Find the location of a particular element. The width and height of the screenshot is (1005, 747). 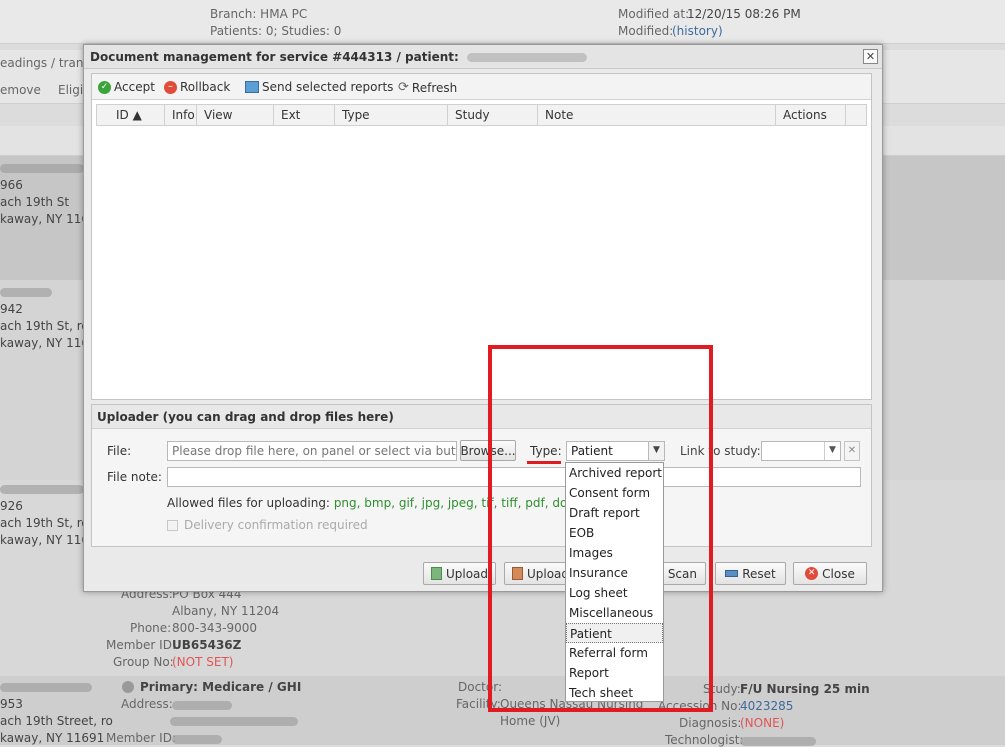

check-icon: ✓ is located at coordinates (104, 87).